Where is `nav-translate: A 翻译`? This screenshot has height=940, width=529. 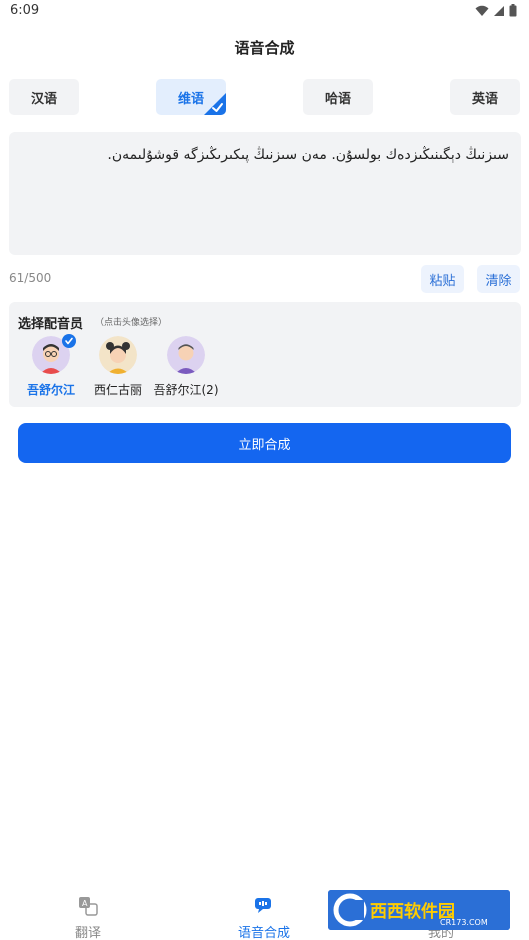 nav-translate: A 翻译 is located at coordinates (88, 917).